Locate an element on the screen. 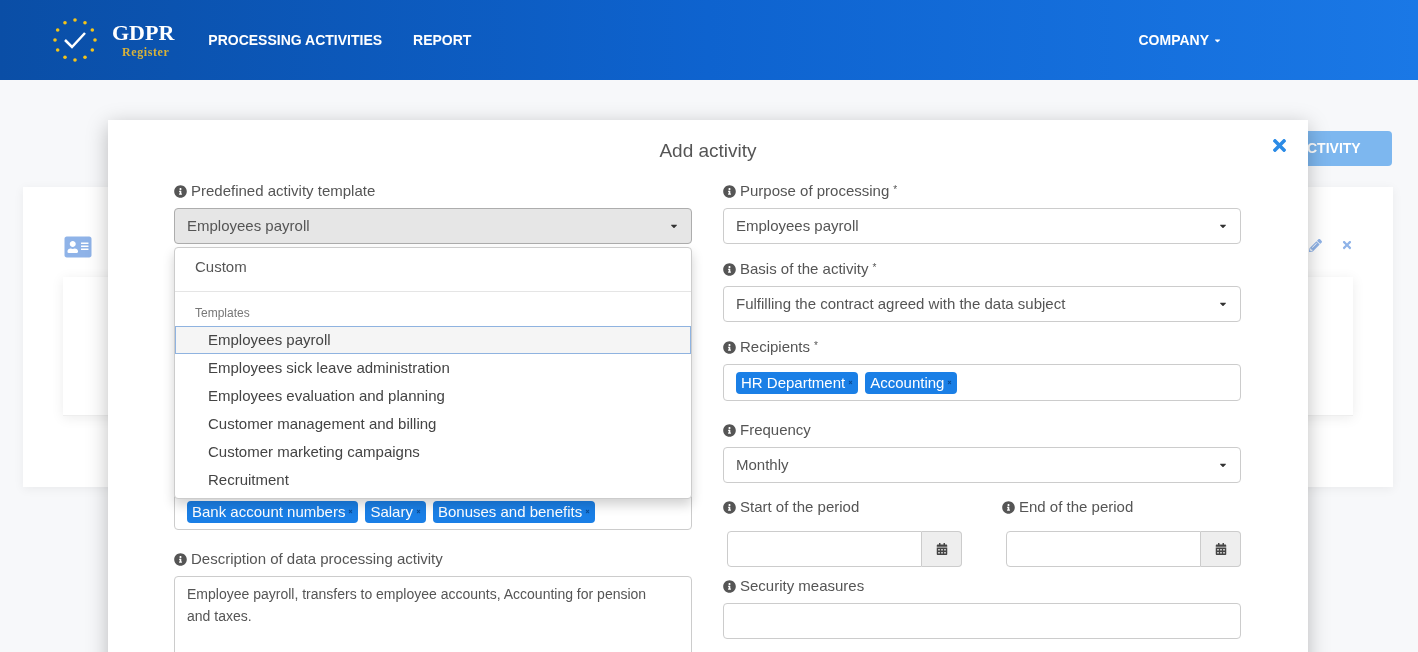  field-label: End of the period is located at coordinates (1076, 506).